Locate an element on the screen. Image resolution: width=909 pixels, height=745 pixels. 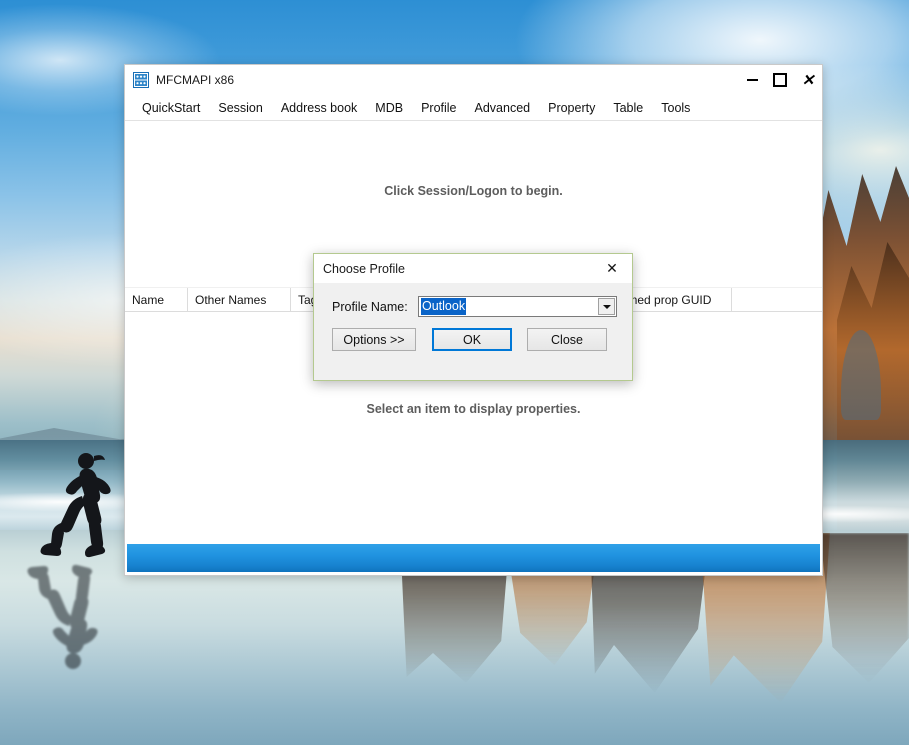
dialog-title: Choose Profile is located at coordinates (364, 268).